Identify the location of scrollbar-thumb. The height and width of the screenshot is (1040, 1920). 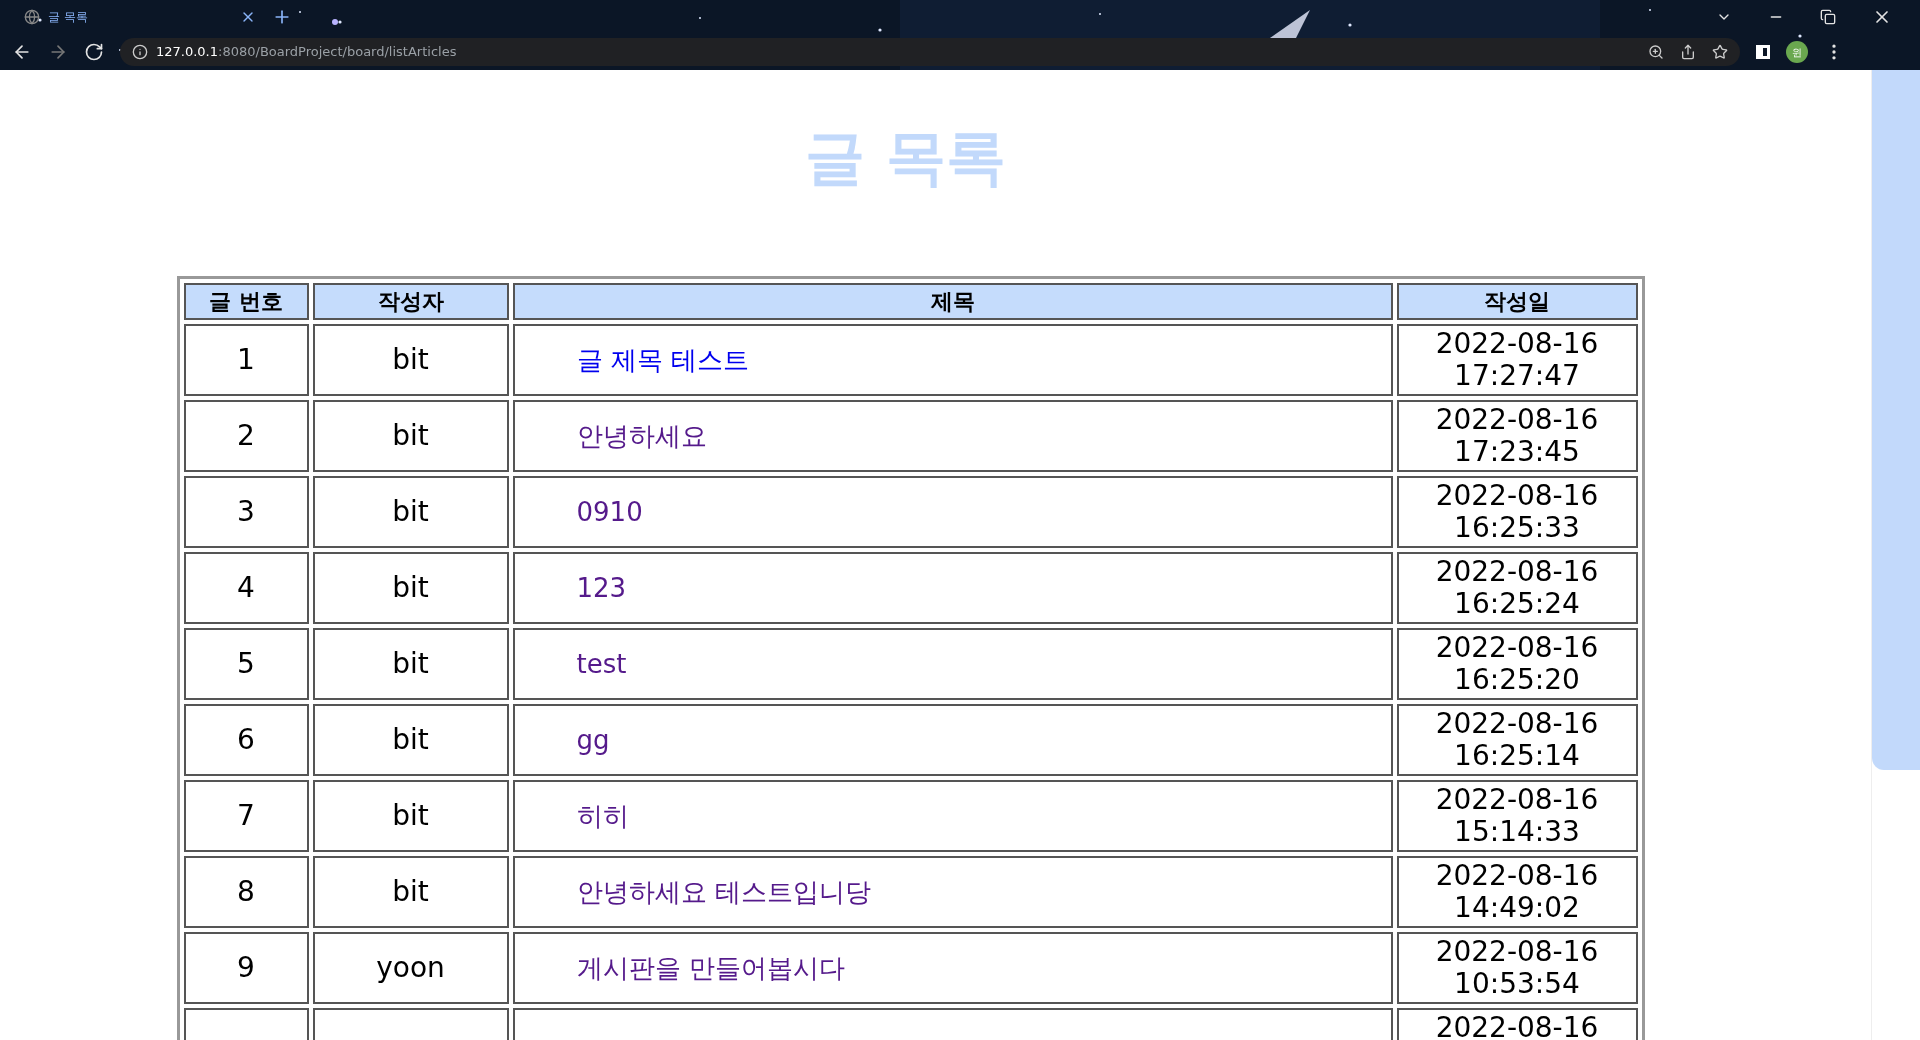
(1896, 420).